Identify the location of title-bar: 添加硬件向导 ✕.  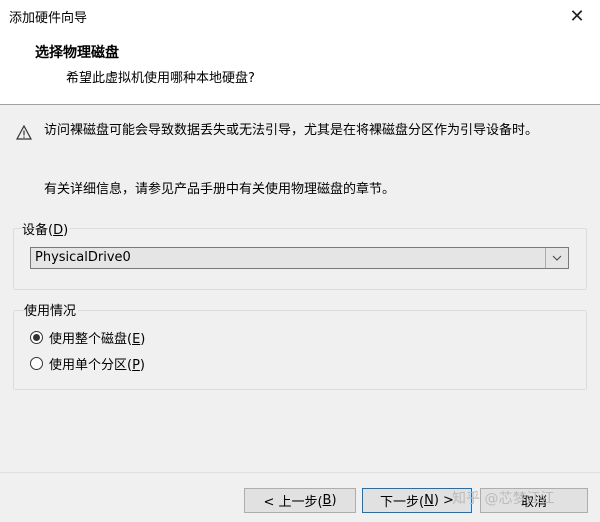
(300, 16).